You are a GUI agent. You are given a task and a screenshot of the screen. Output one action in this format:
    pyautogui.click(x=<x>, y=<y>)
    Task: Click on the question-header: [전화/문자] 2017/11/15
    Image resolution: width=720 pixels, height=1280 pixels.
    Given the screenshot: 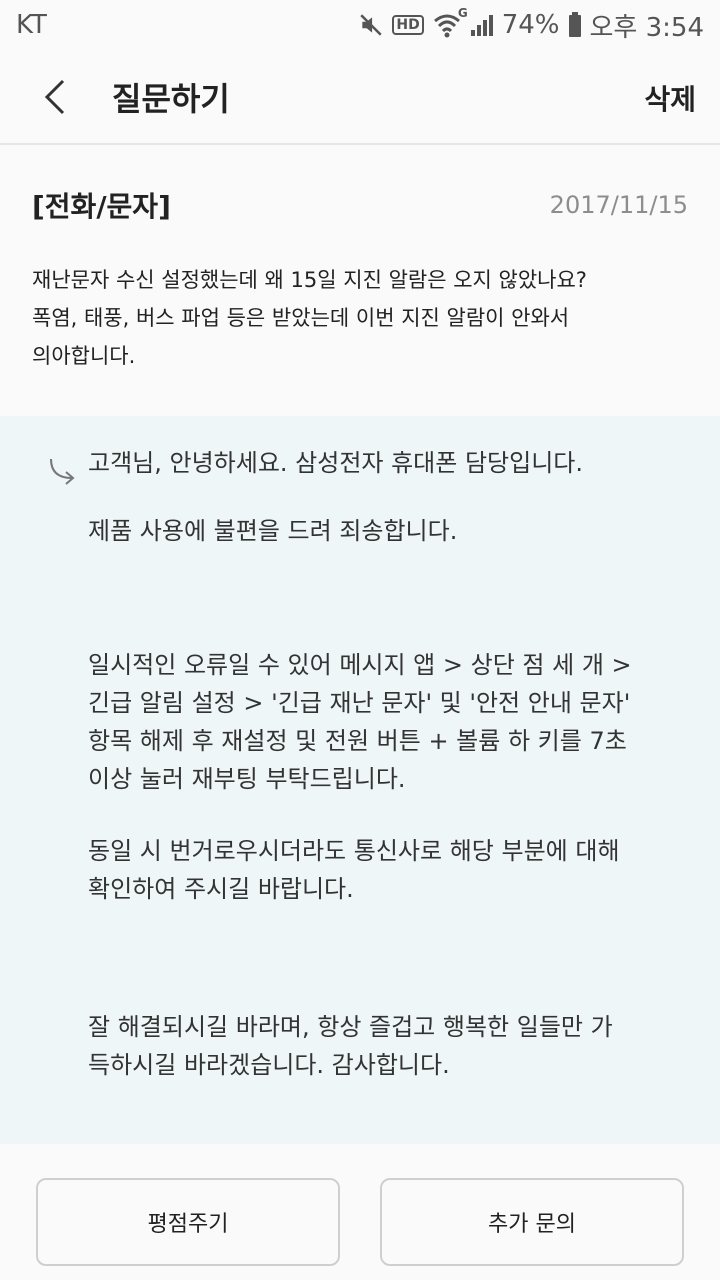 What is the action you would take?
    pyautogui.click(x=360, y=205)
    